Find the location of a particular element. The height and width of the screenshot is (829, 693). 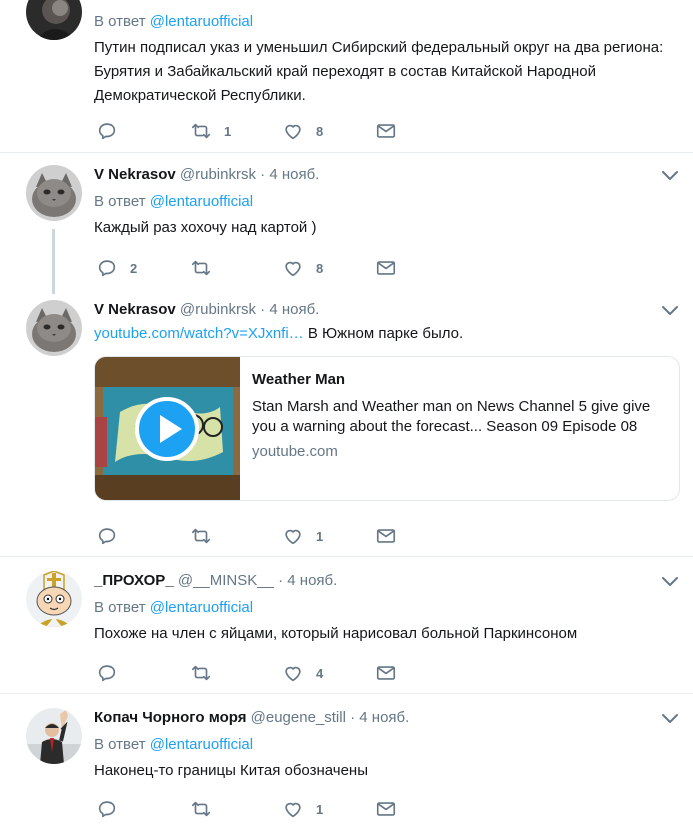

card-thumbnail is located at coordinates (167, 428).